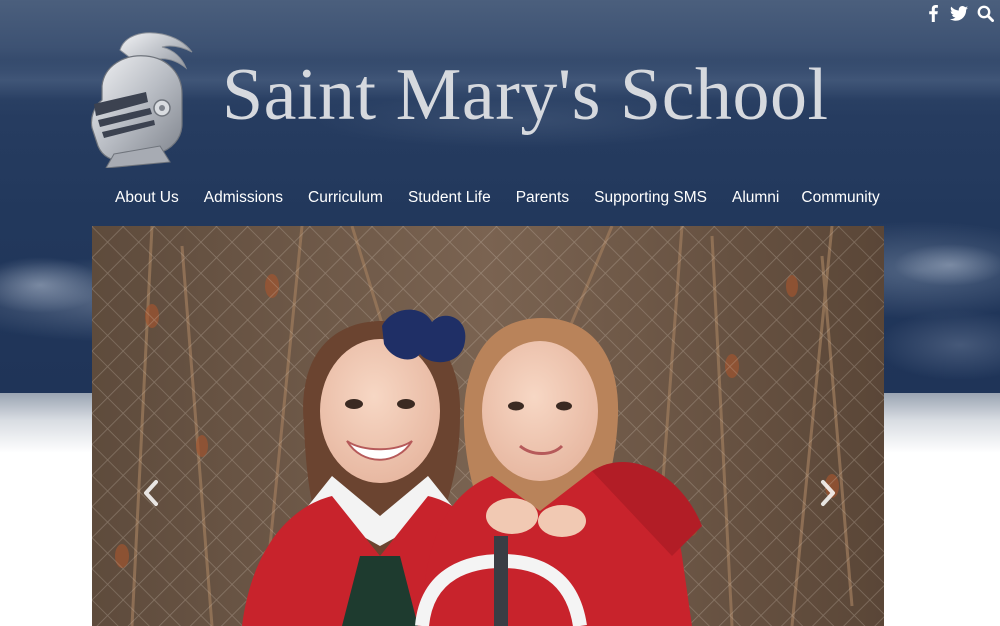 This screenshot has width=1000, height=626. I want to click on nav-item-community: Community, so click(840, 198).